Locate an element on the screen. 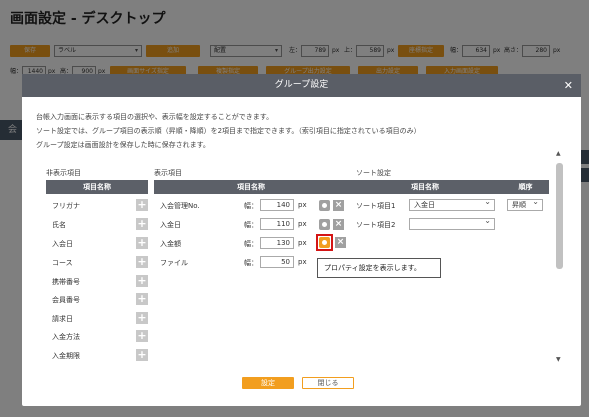  width-input: 110 is located at coordinates (277, 224).